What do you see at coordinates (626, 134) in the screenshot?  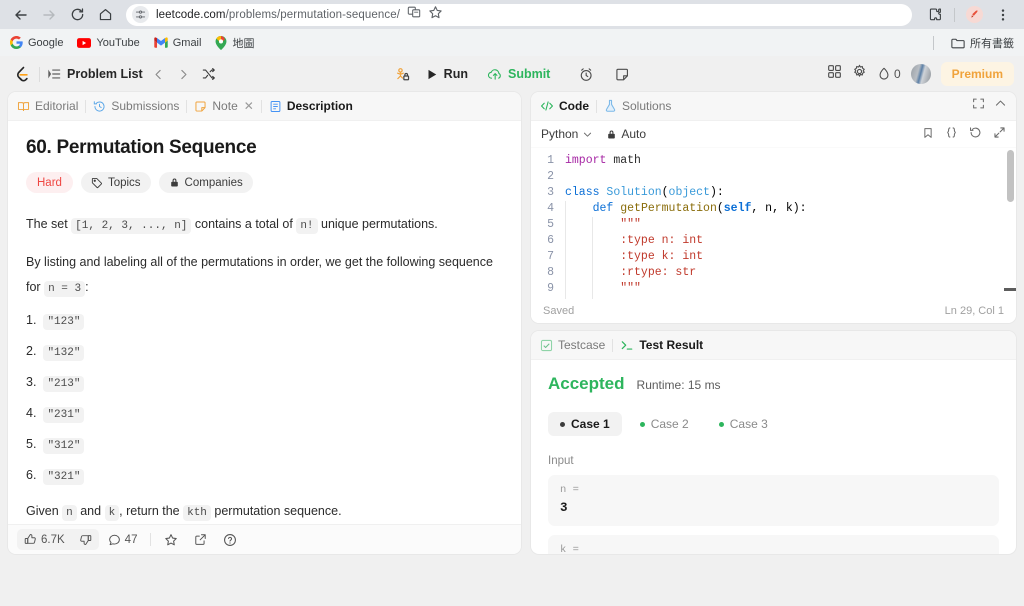 I see `auto-toggle: Auto` at bounding box center [626, 134].